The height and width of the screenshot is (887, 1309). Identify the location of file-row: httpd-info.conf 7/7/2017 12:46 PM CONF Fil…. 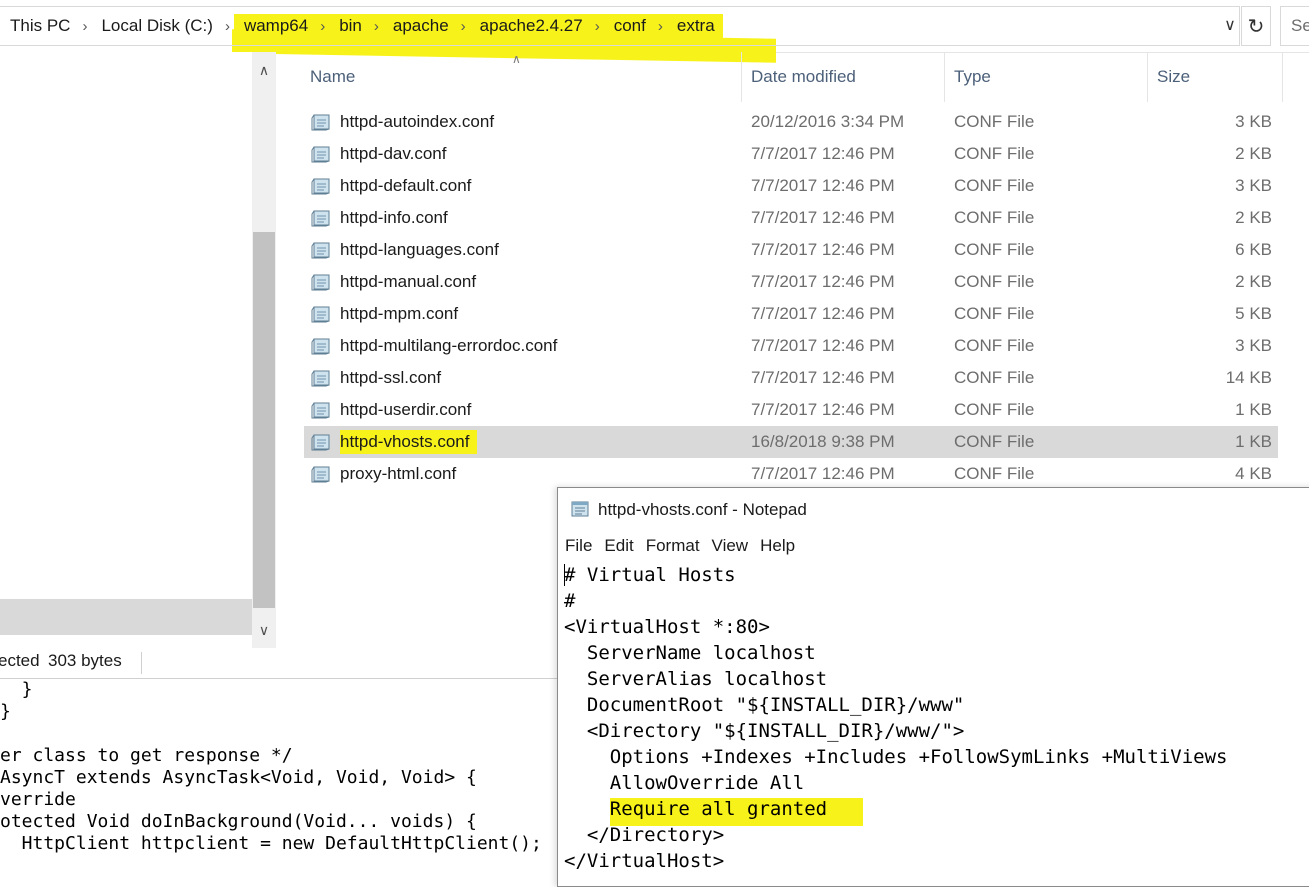
(791, 218).